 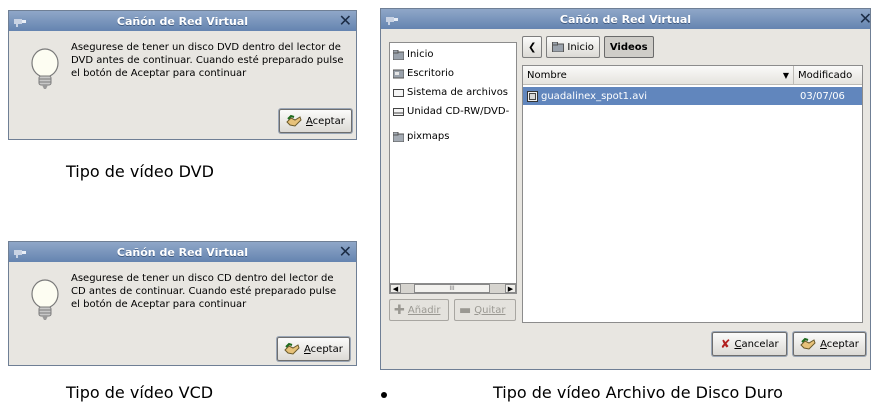 I want to click on file-row: guadalinex_spot1.avi 03/07/06, so click(x=692, y=96).